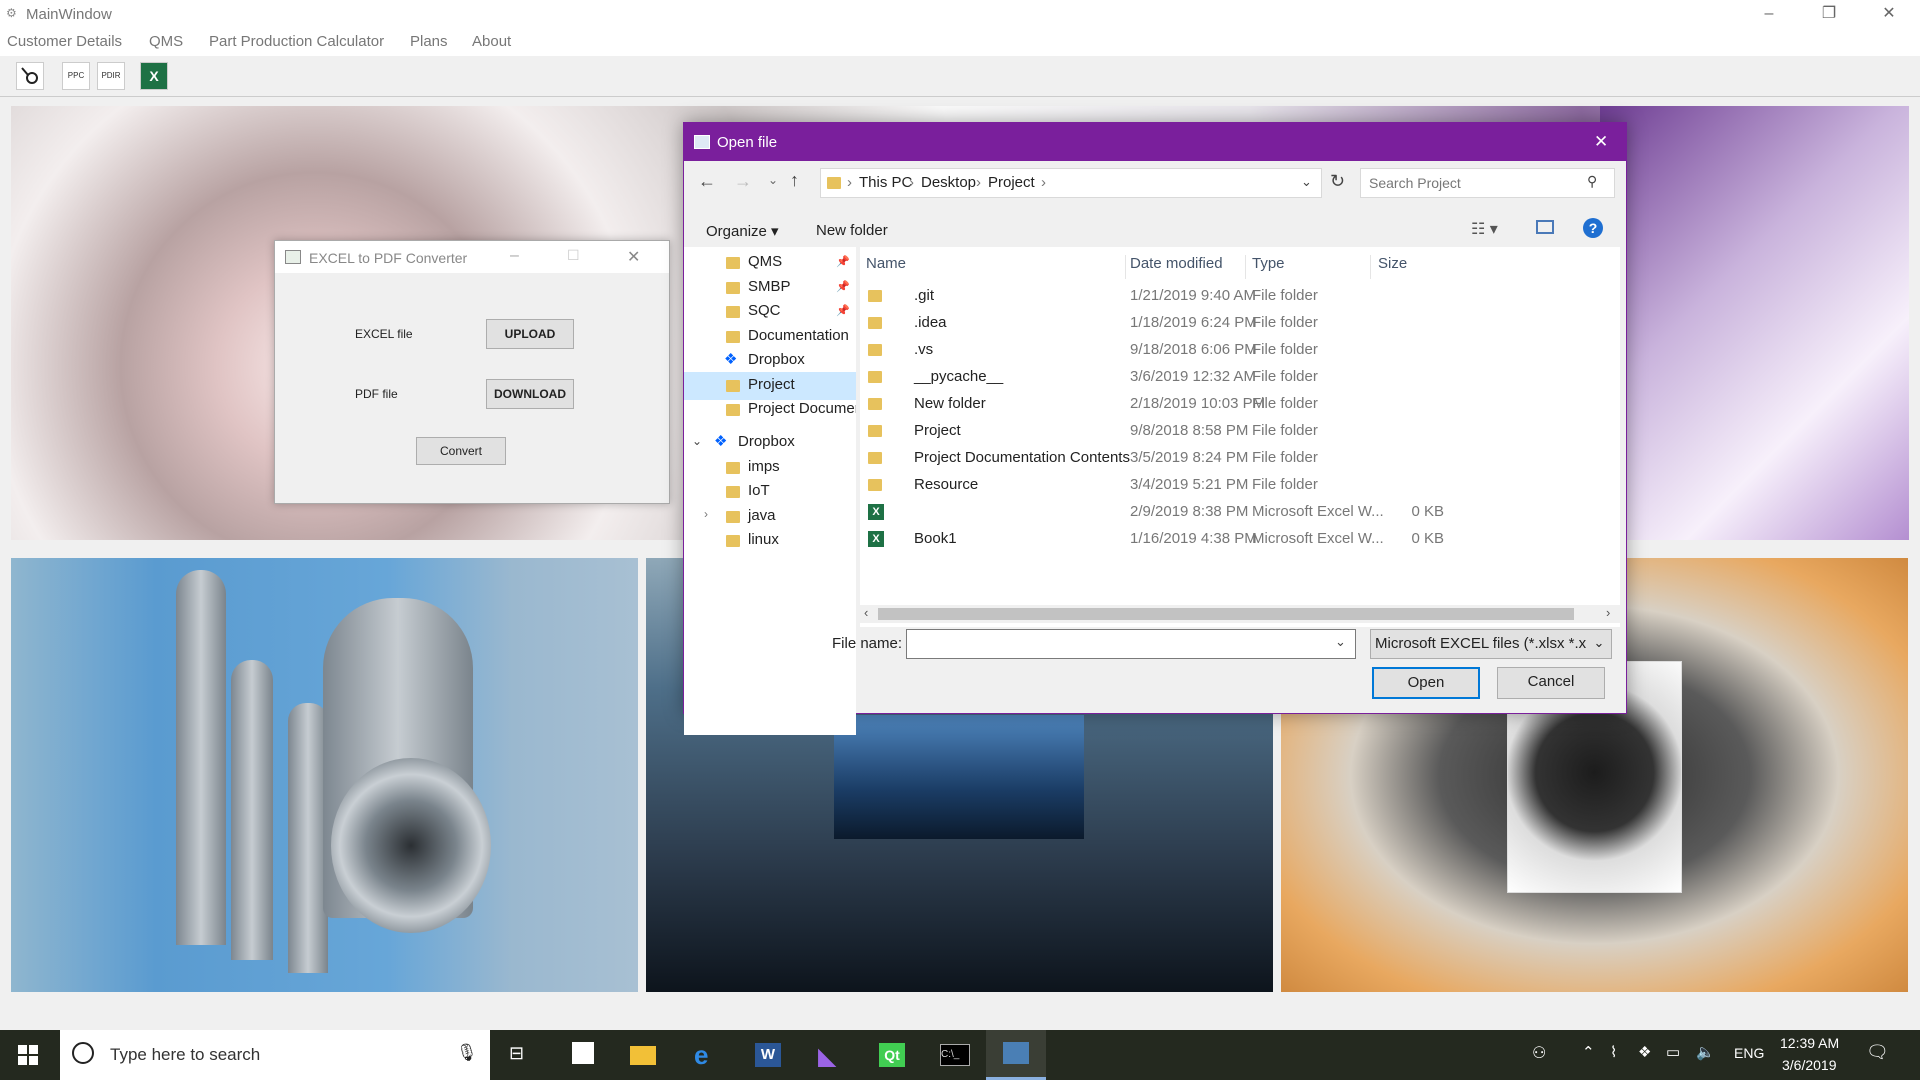  I want to click on chevron-right-icon: ›, so click(706, 514).